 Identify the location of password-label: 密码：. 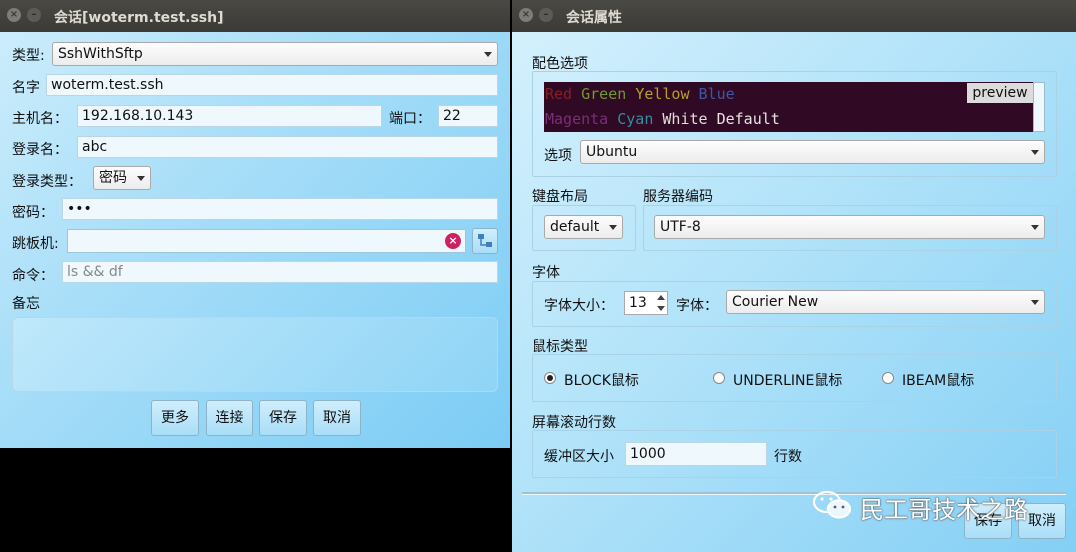
(33, 213).